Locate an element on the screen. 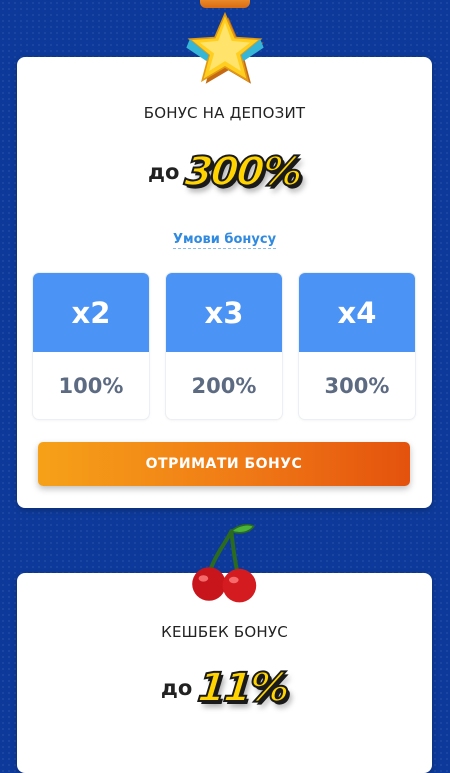 The width and height of the screenshot is (450, 773). cashback-bonus-title: КЕШБЕК БОНУС is located at coordinates (224, 632).